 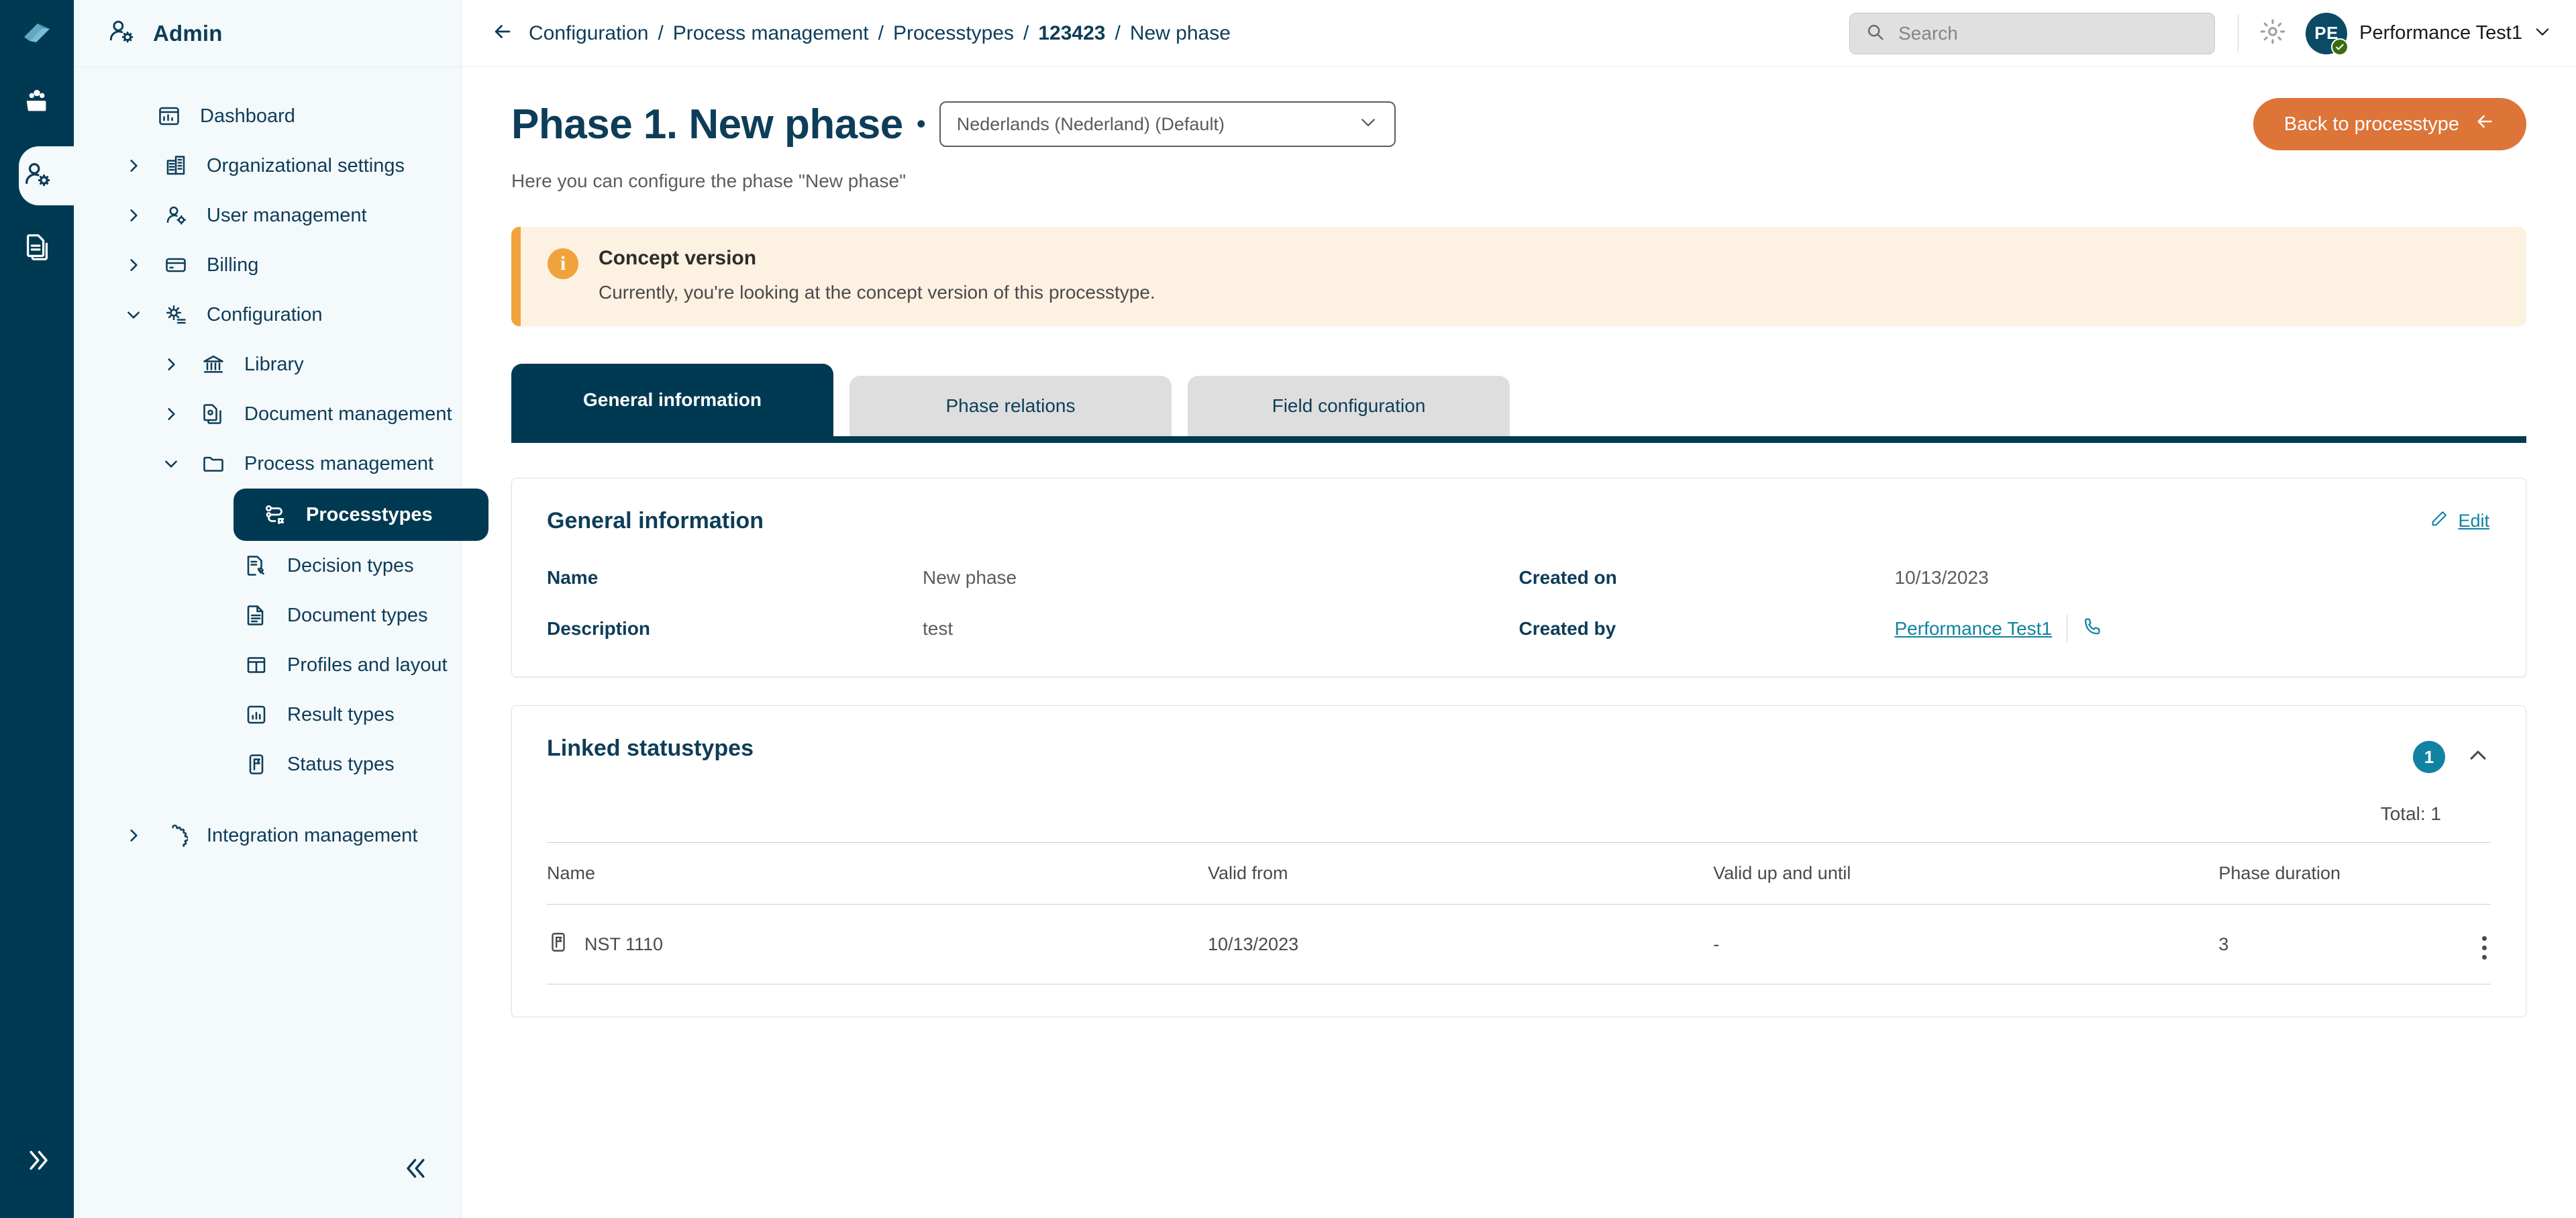 I want to click on column-header-phase-duration: Phase duration, so click(x=2325, y=874).